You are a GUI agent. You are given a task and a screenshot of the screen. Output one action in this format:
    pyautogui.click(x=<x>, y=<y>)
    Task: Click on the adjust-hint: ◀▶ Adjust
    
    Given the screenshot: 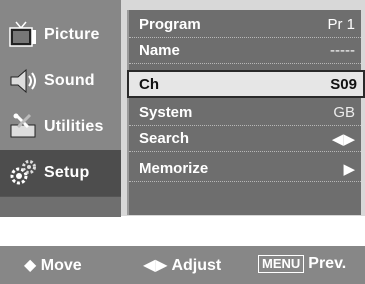 What is the action you would take?
    pyautogui.click(x=182, y=265)
    